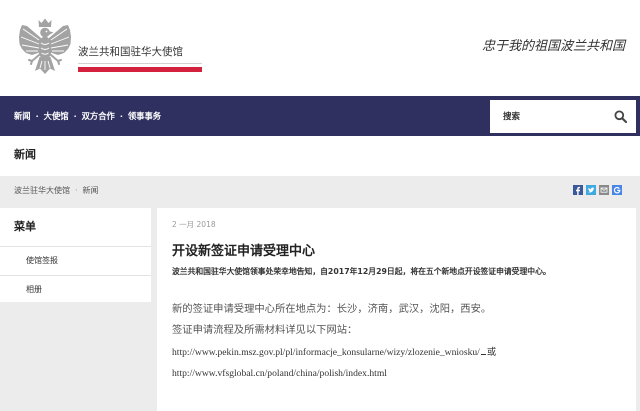 Image resolution: width=640 pixels, height=411 pixels. Describe the element at coordinates (130, 52) in the screenshot. I see `site-name-link: 波兰共和国驻华大使馆` at that location.